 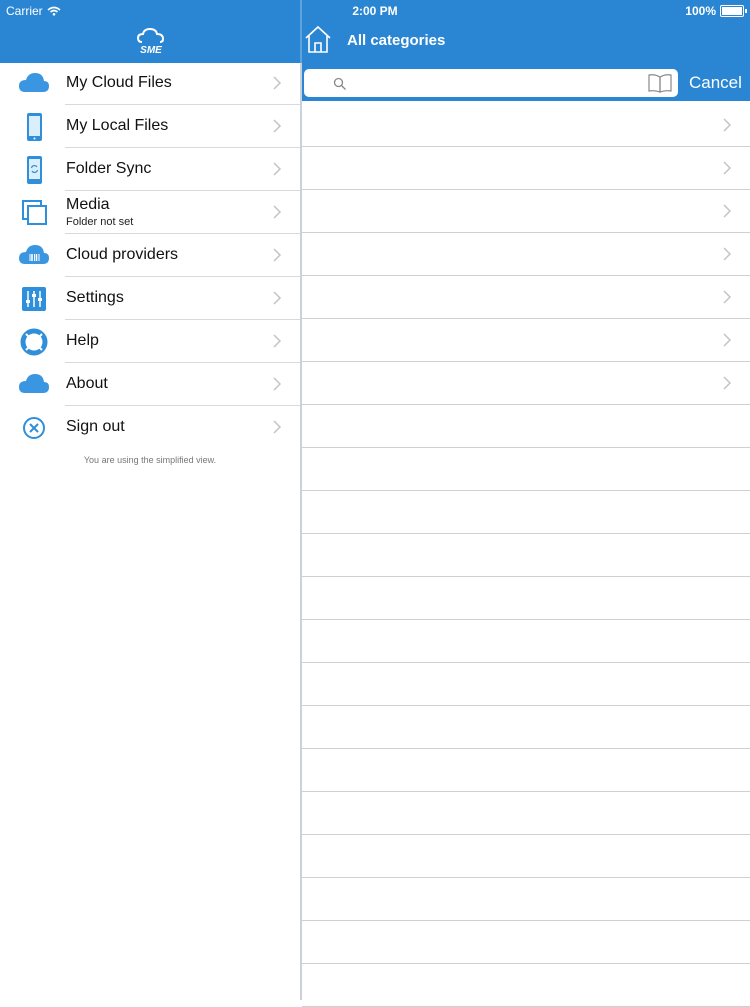 What do you see at coordinates (150, 212) in the screenshot?
I see `sidebar-item-media: Media Folder not set` at bounding box center [150, 212].